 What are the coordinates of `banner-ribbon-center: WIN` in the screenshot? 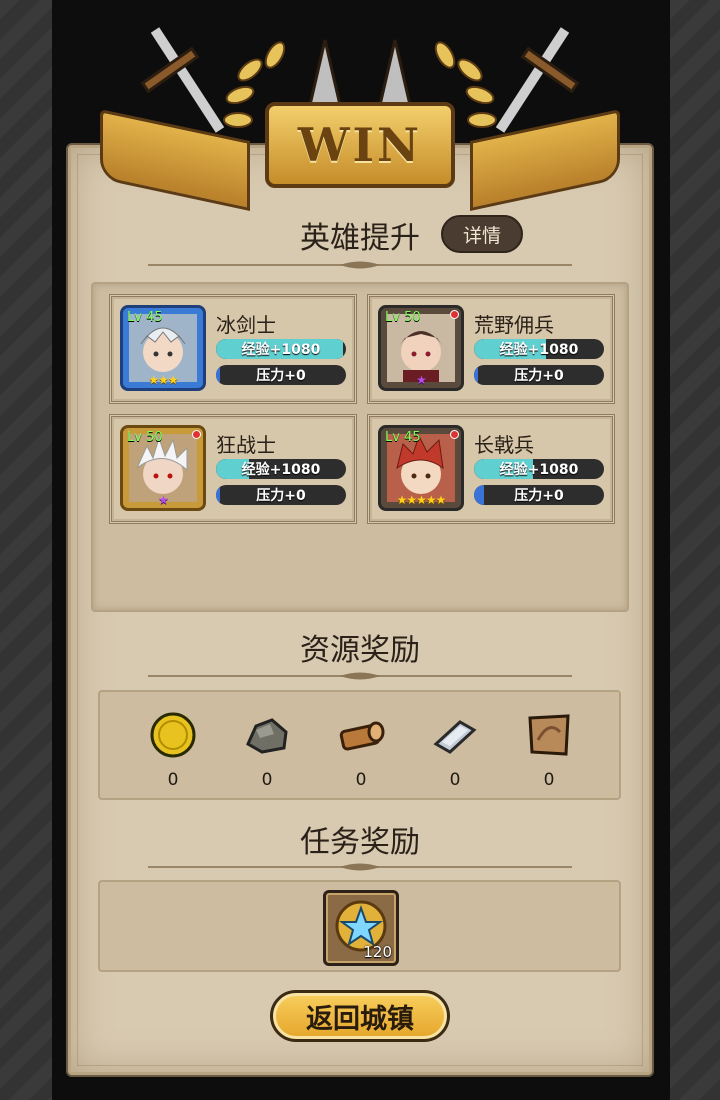 It's located at (360, 145).